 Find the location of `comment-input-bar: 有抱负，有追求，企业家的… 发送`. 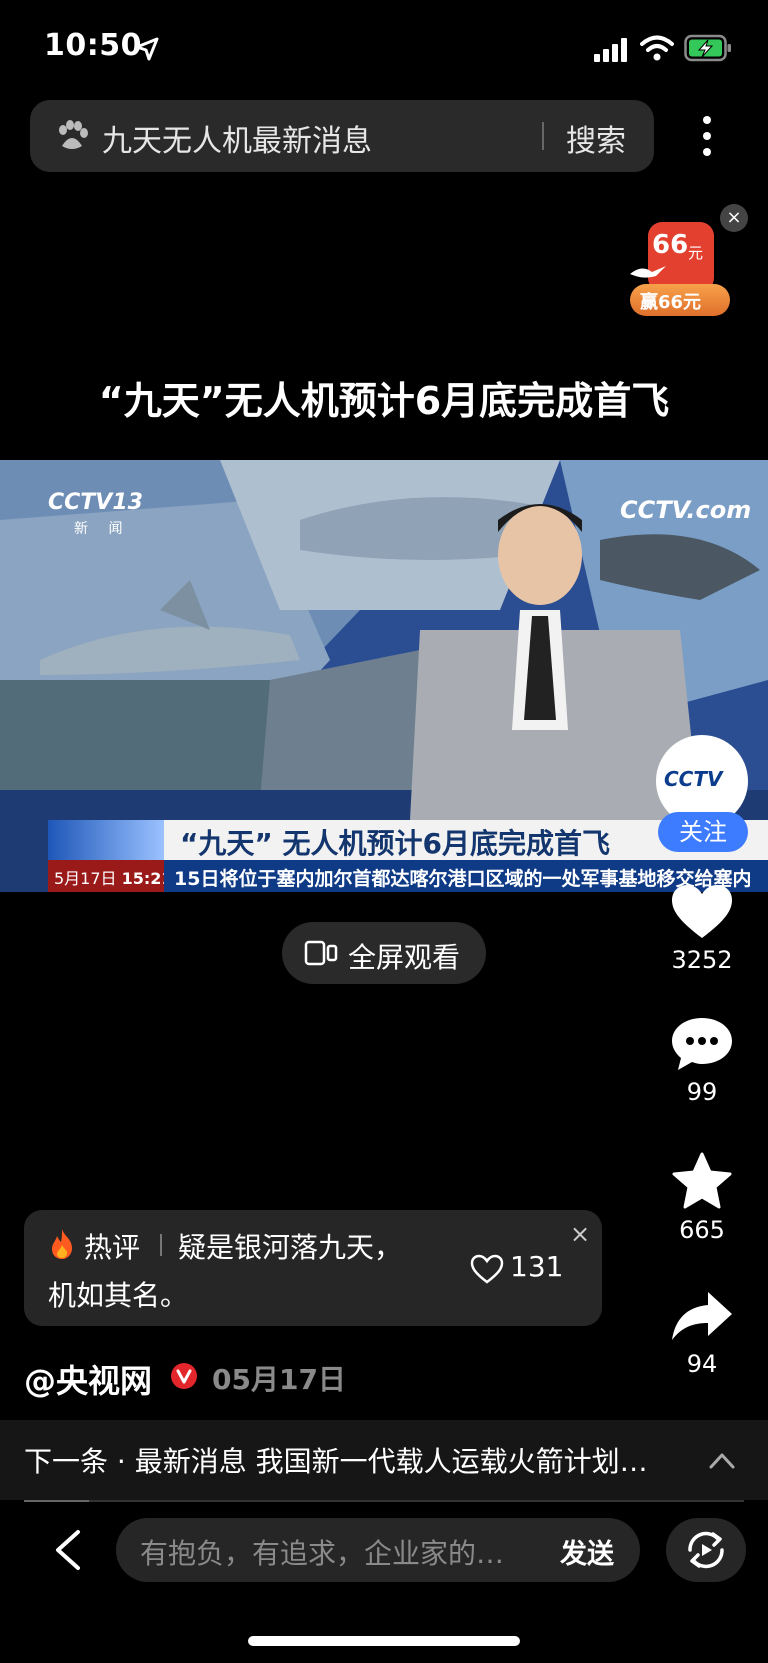

comment-input-bar: 有抱负，有追求，企业家的… 发送 is located at coordinates (378, 1550).